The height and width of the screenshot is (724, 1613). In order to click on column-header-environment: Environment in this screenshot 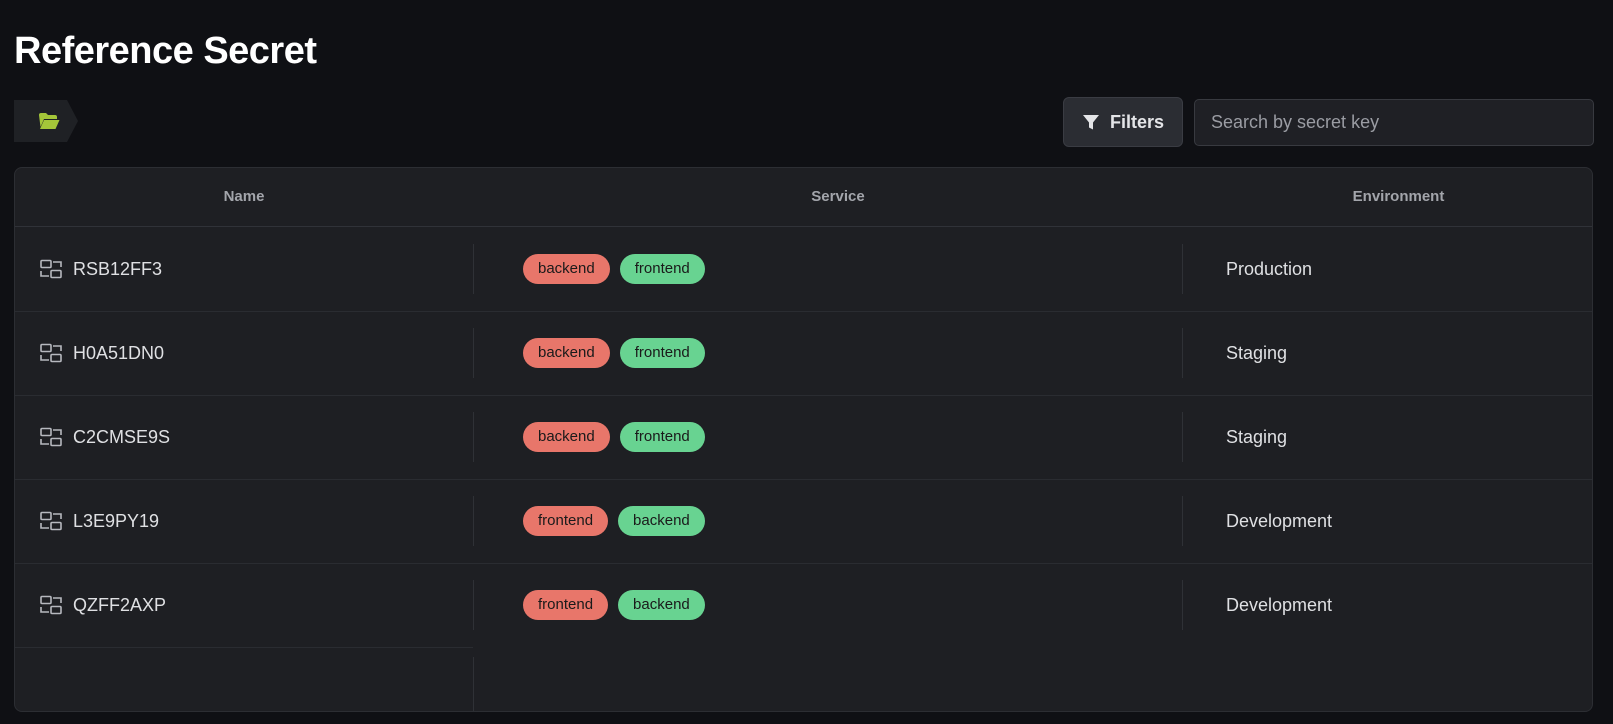, I will do `click(1397, 197)`.